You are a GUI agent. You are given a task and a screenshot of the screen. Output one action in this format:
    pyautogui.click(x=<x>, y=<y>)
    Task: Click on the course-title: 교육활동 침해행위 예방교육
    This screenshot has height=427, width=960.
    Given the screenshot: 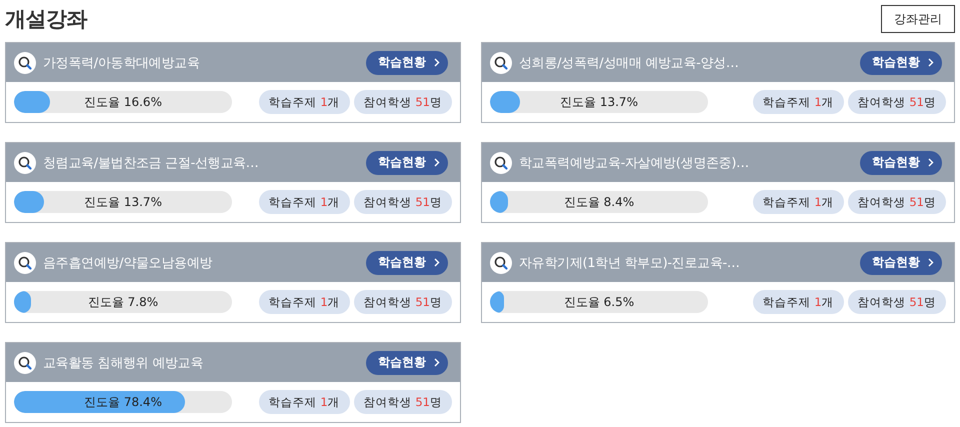 What is the action you would take?
    pyautogui.click(x=123, y=363)
    